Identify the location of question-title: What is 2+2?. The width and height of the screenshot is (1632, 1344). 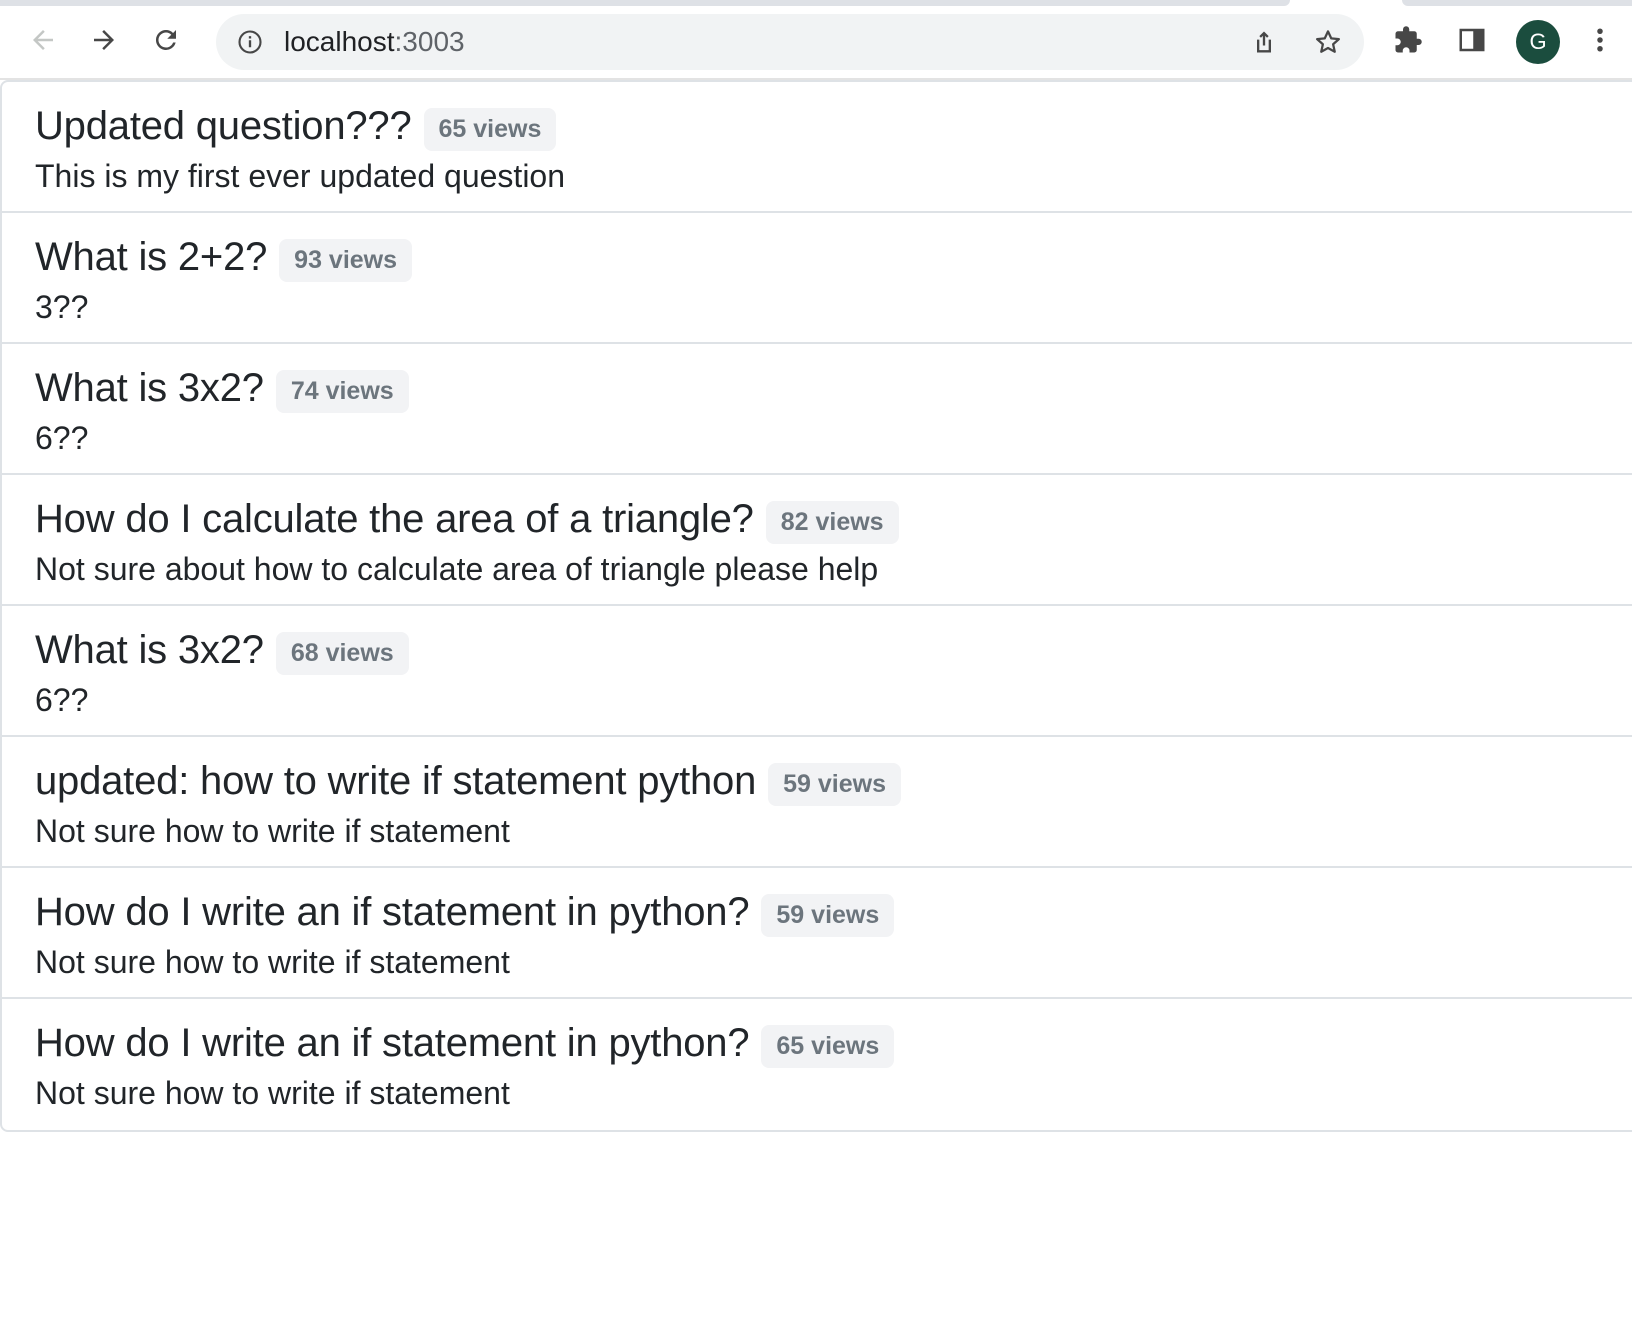
(151, 257).